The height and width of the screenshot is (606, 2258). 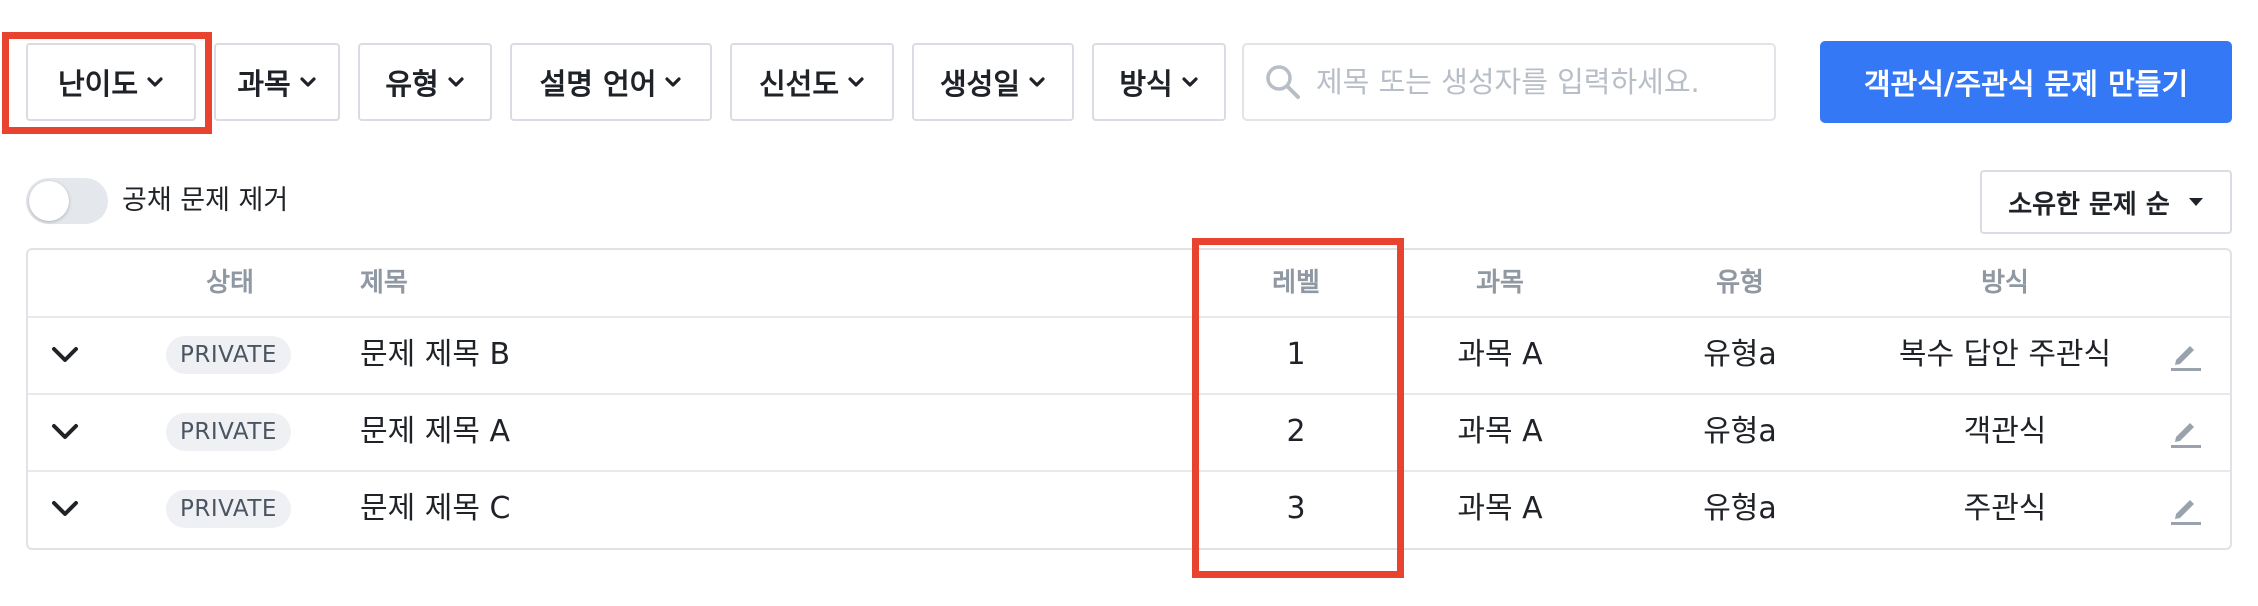 I want to click on filter-subject-button: 과목, so click(x=277, y=82).